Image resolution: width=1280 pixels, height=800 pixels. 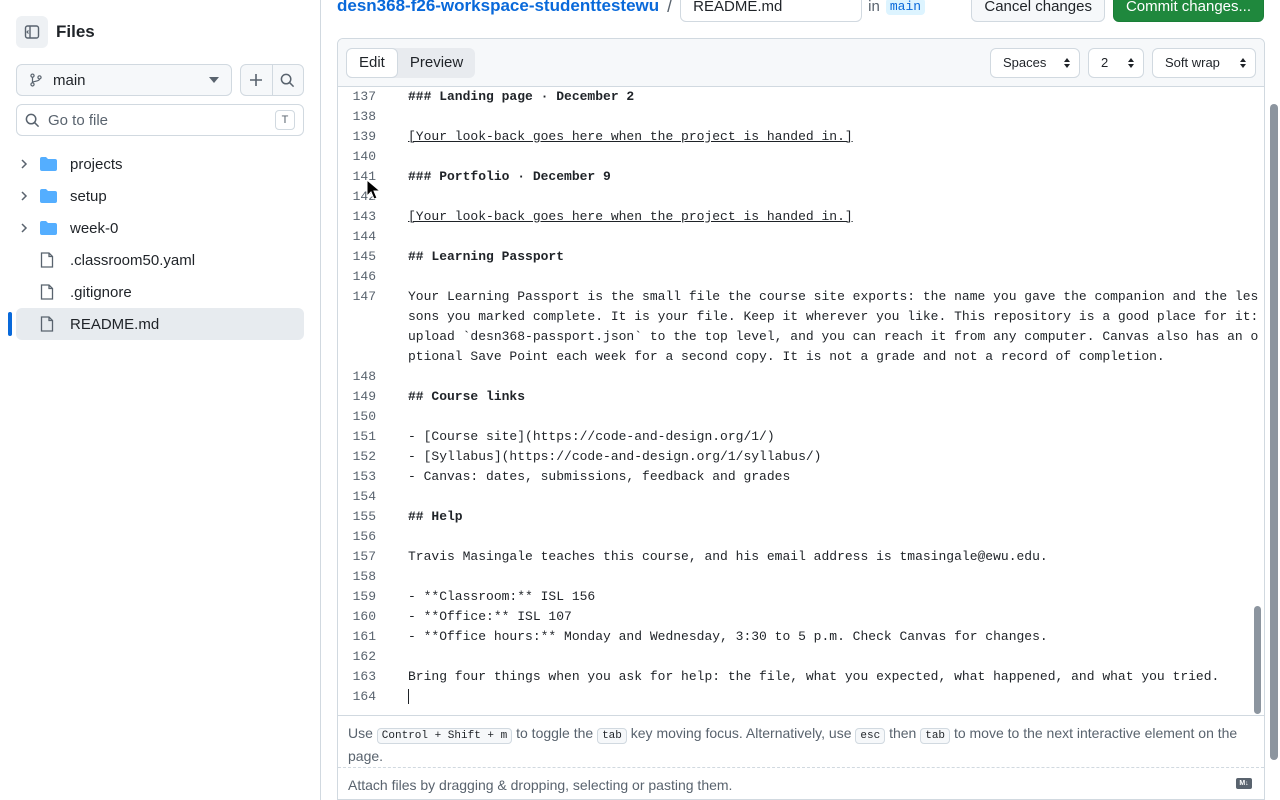 I want to click on sidebar-collapse-icon, so click(x=32, y=32).